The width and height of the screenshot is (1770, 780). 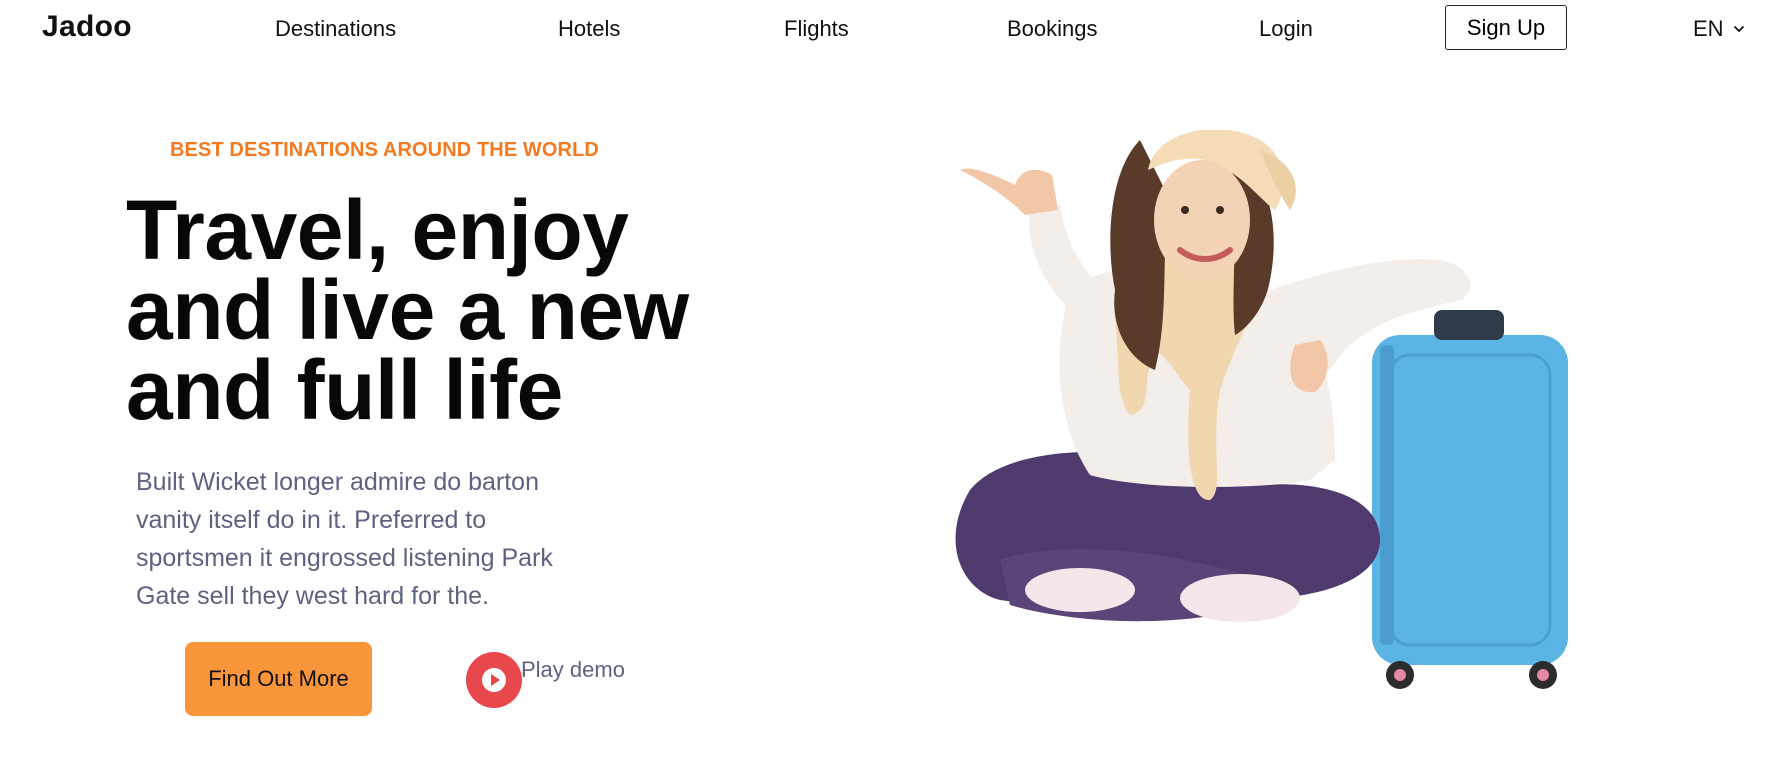 I want to click on language-label: EN, so click(x=1708, y=28).